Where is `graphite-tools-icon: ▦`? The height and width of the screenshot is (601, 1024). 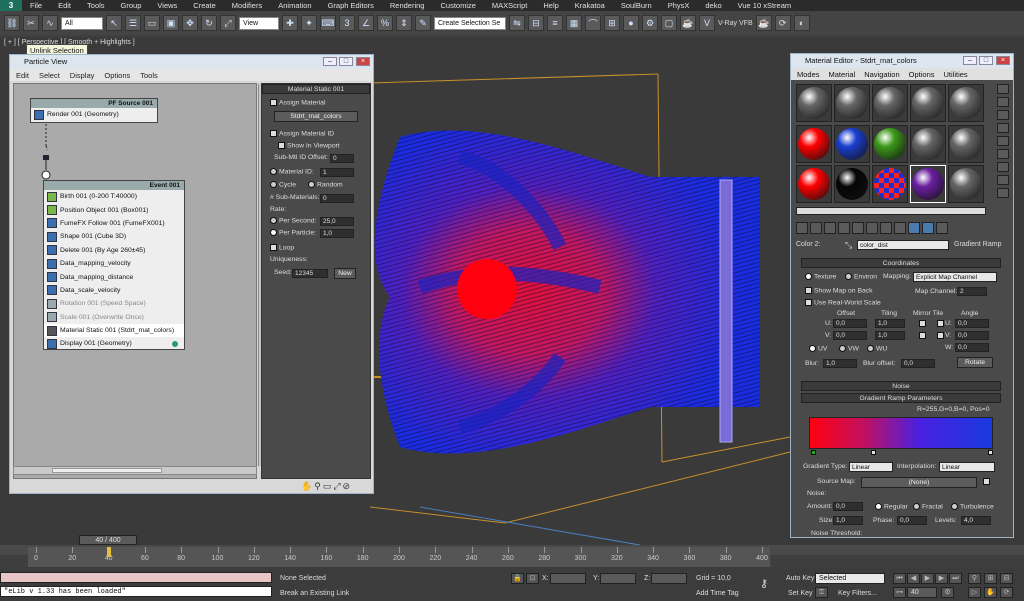
graphite-tools-icon: ▦ is located at coordinates (574, 23).